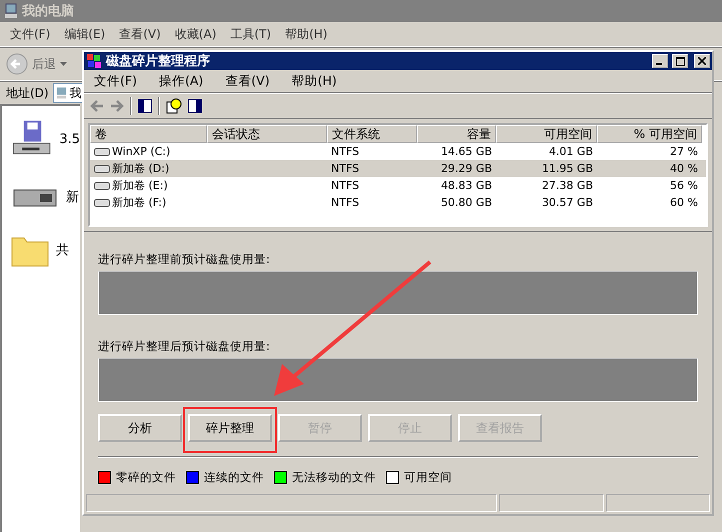 The height and width of the screenshot is (532, 722). I want to click on maximize-button, so click(680, 61).